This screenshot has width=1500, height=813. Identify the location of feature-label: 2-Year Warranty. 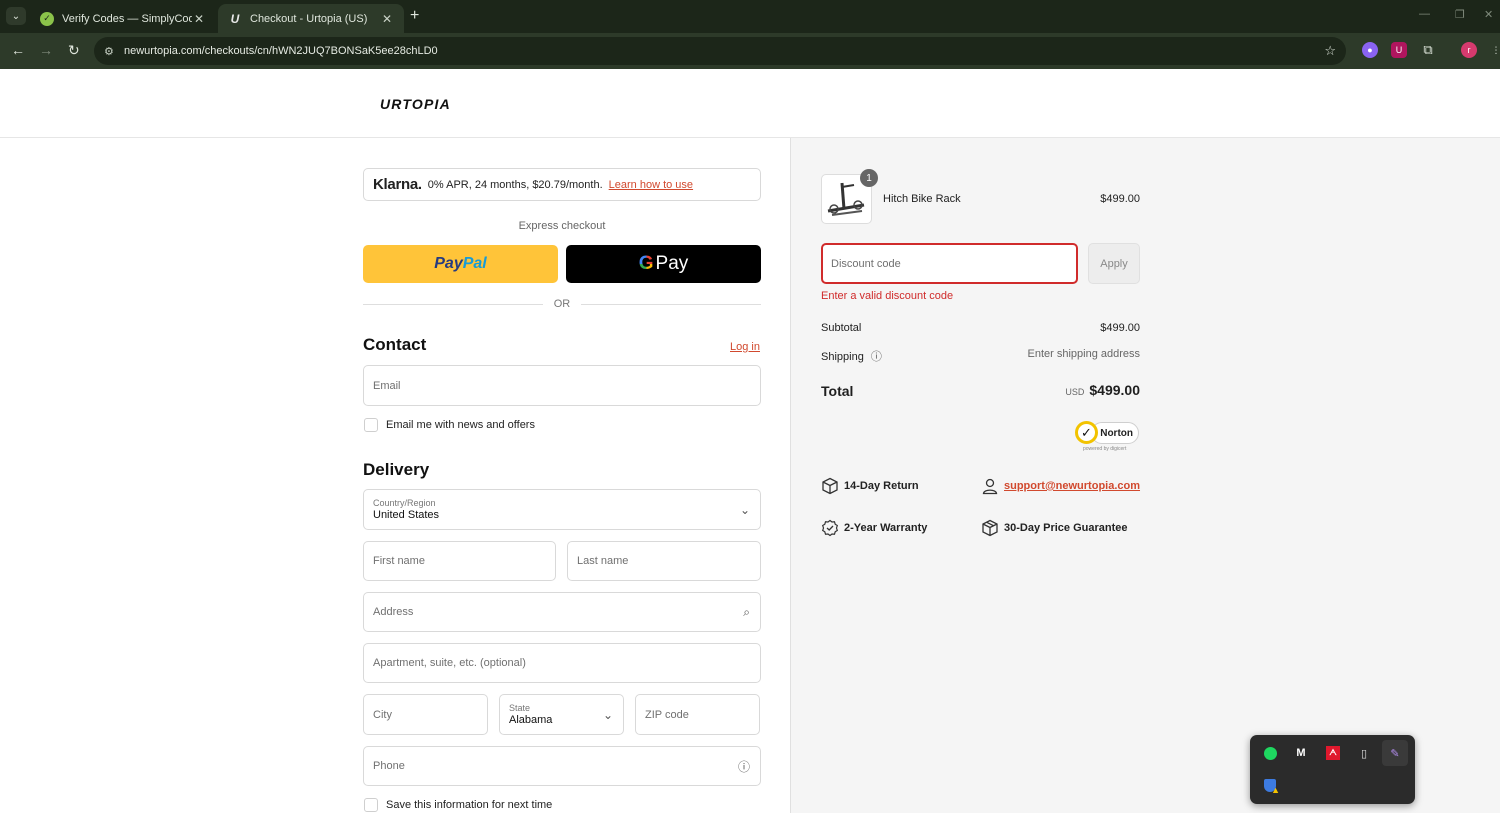
(886, 528).